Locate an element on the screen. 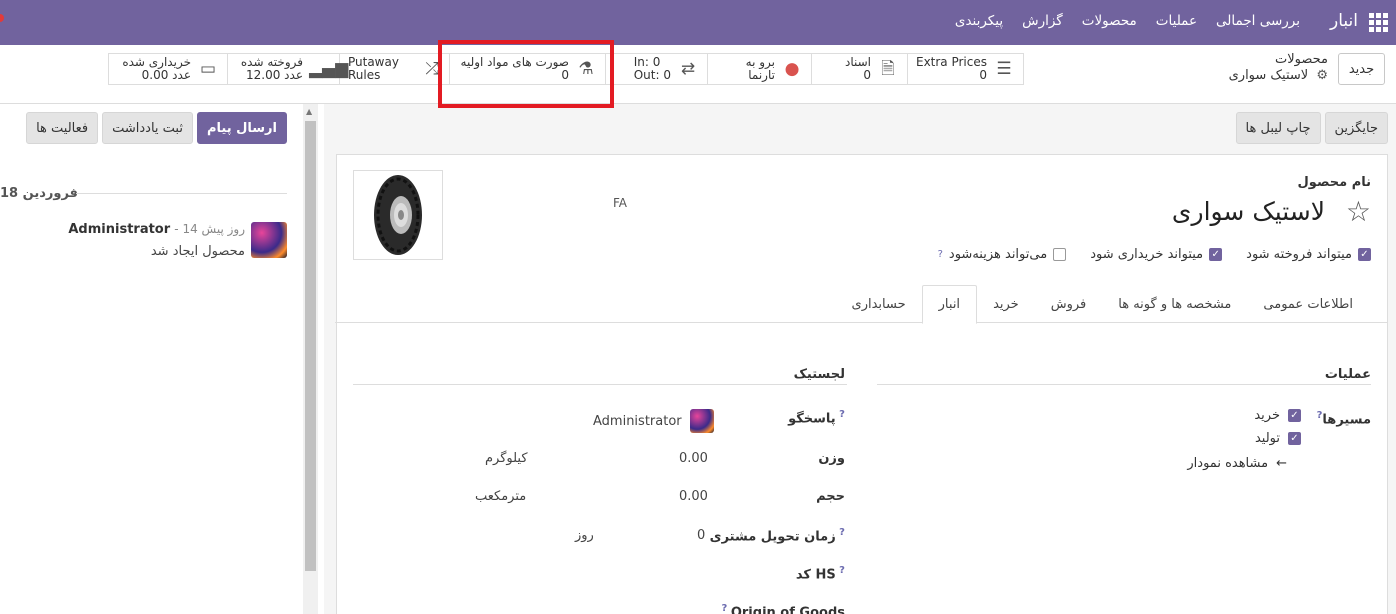 The image size is (1396, 614). highlight-box is located at coordinates (526, 74).